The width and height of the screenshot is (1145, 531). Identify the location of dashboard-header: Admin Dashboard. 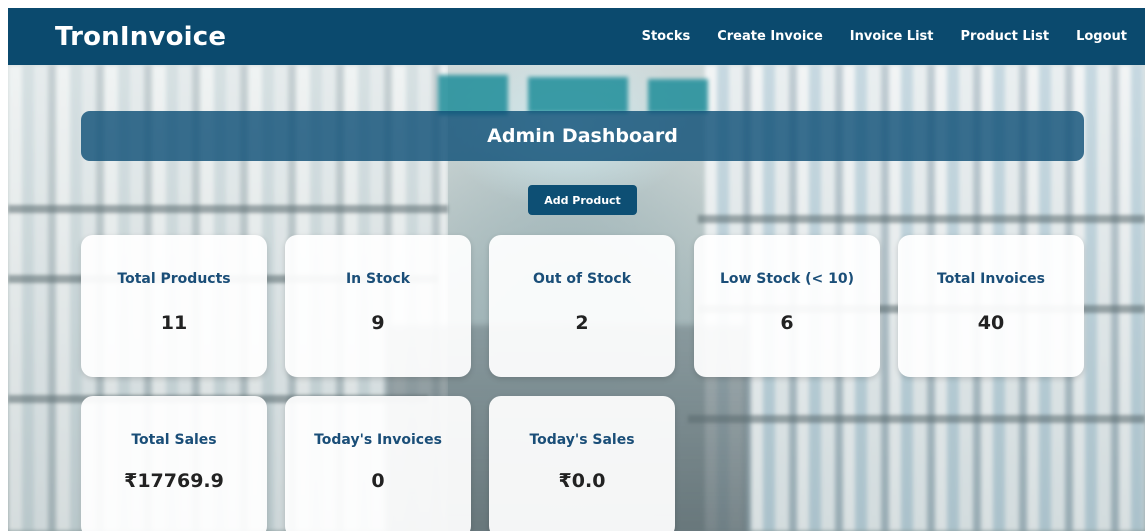
(582, 136).